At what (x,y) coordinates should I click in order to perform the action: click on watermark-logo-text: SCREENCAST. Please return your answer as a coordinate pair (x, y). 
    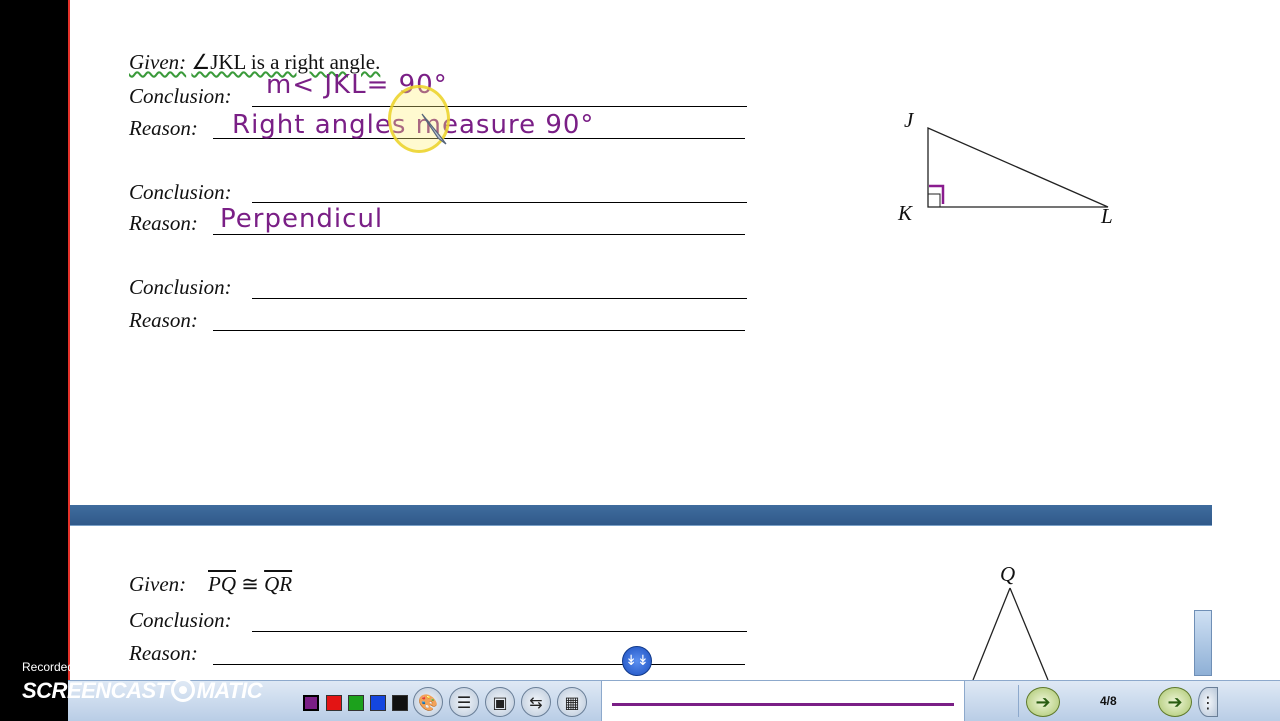
    Looking at the image, I should click on (95, 690).